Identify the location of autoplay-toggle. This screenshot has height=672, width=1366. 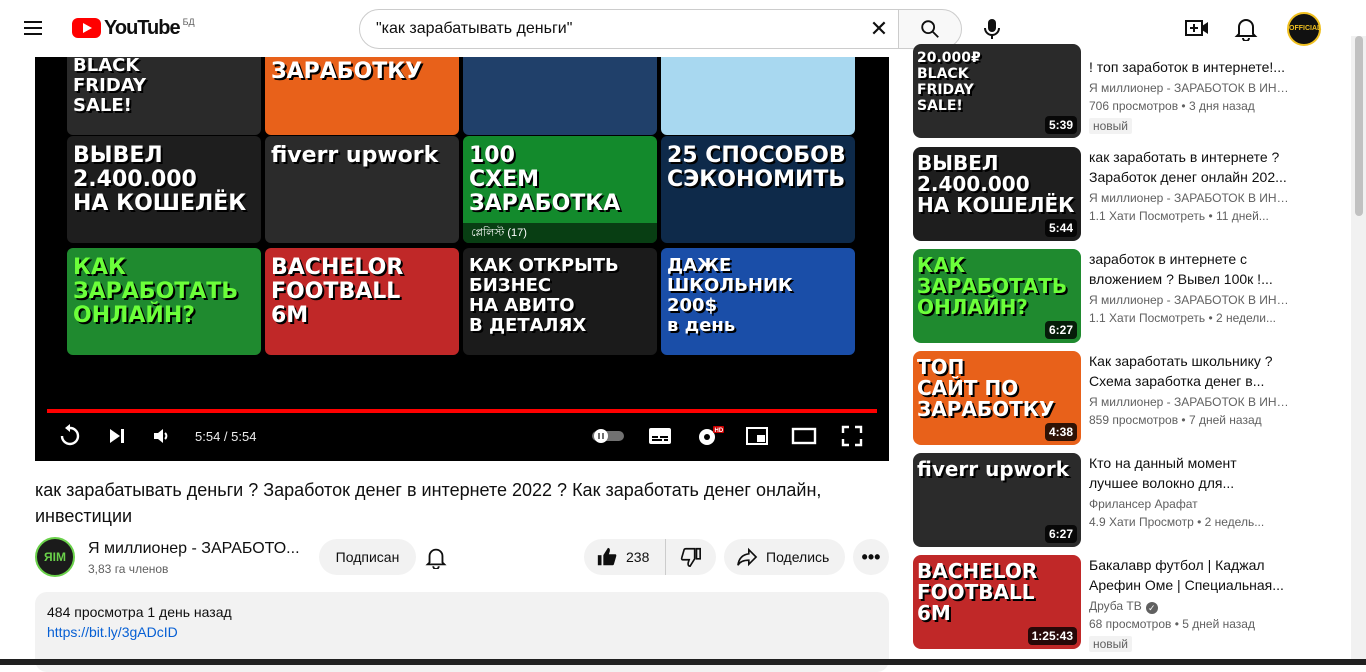
(608, 436).